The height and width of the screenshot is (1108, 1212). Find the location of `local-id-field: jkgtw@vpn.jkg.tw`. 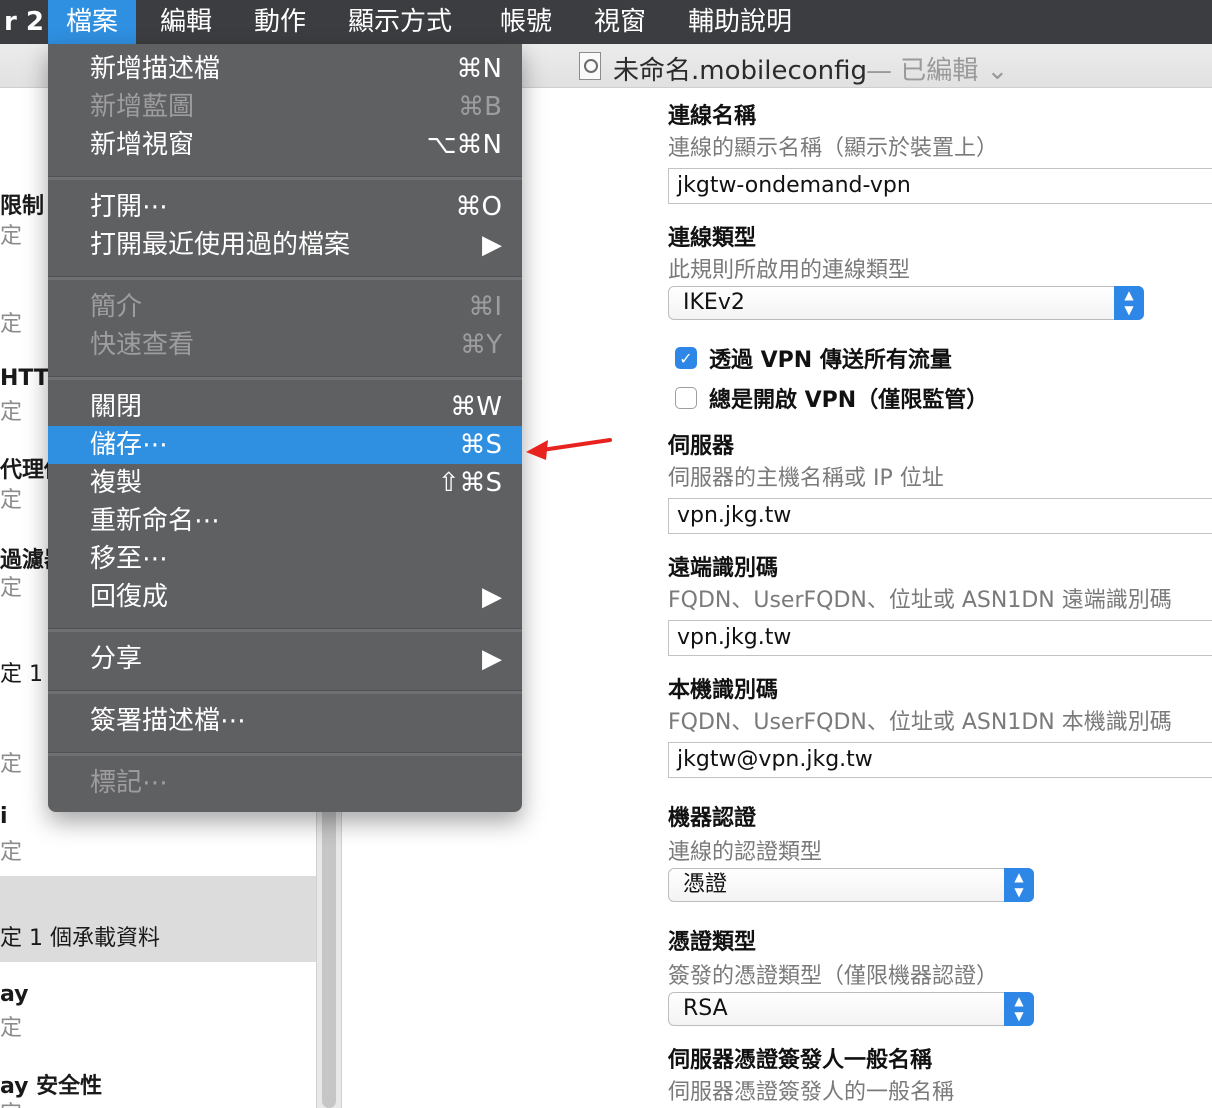

local-id-field: jkgtw@vpn.jkg.tw is located at coordinates (940, 760).